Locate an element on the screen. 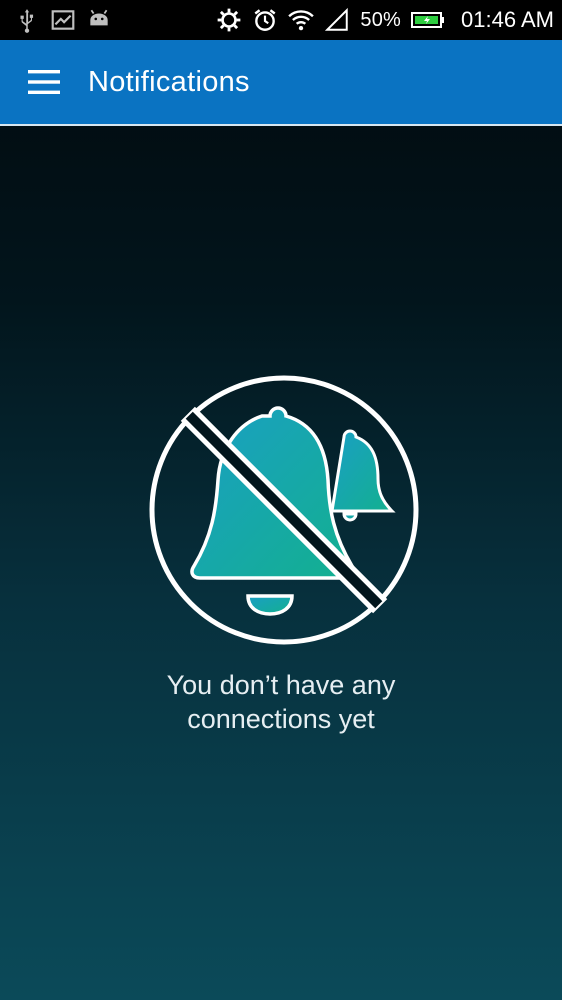 The height and width of the screenshot is (1000, 562). status-bar: 50% 01:46 AM is located at coordinates (281, 20).